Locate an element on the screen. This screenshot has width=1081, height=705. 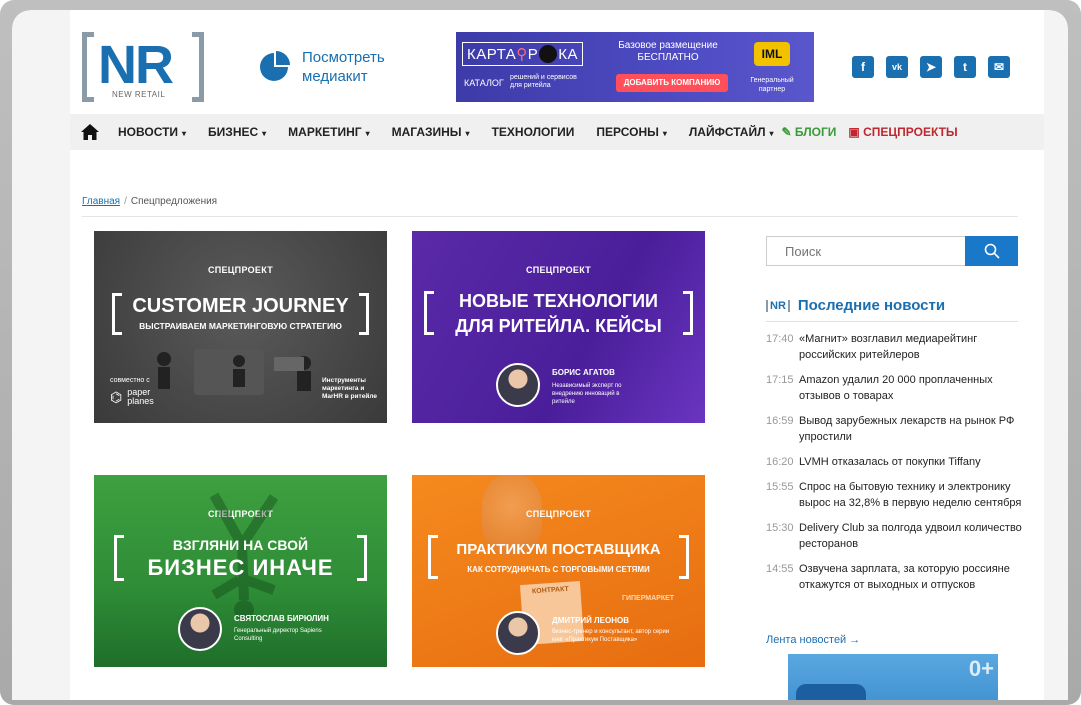
map-pin-icon: ⚲ is located at coordinates (522, 54).